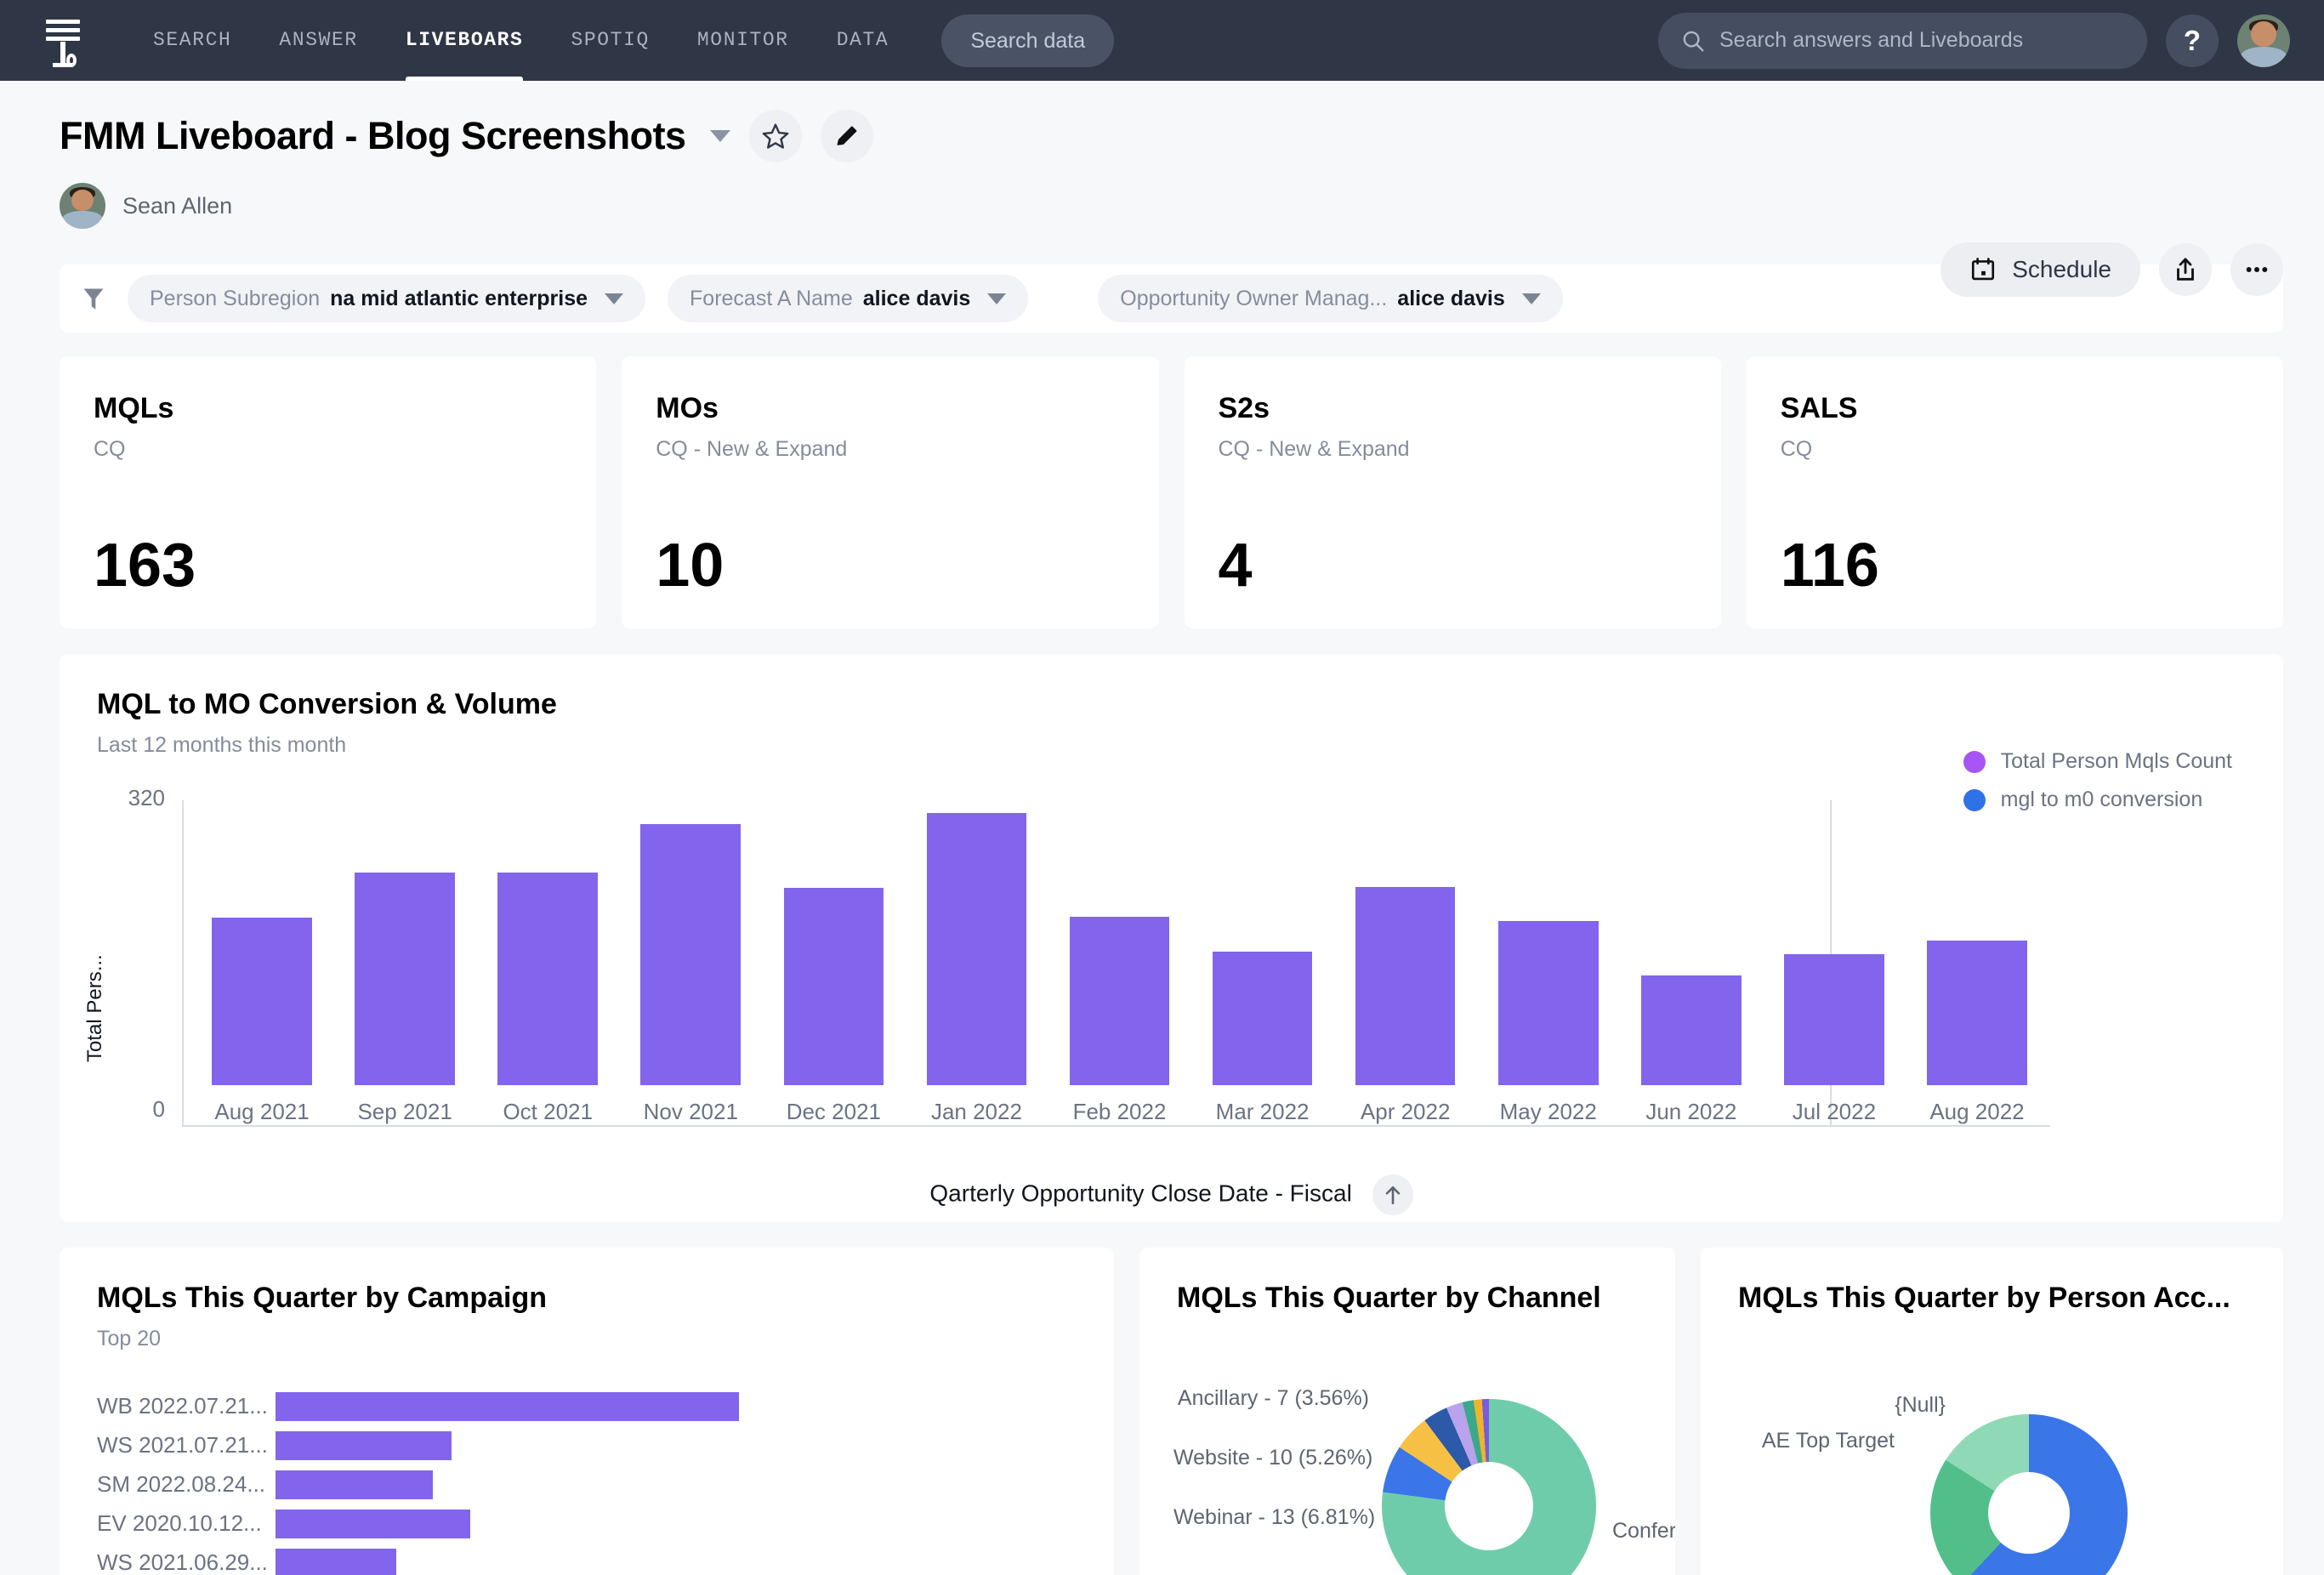  What do you see at coordinates (2256, 269) in the screenshot?
I see `more-options-button` at bounding box center [2256, 269].